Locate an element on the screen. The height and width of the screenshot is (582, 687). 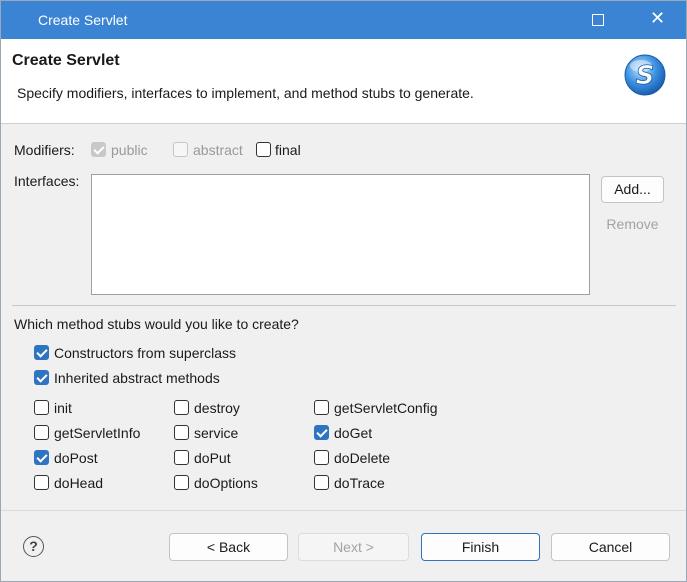
question-icon: ? is located at coordinates (33, 546).